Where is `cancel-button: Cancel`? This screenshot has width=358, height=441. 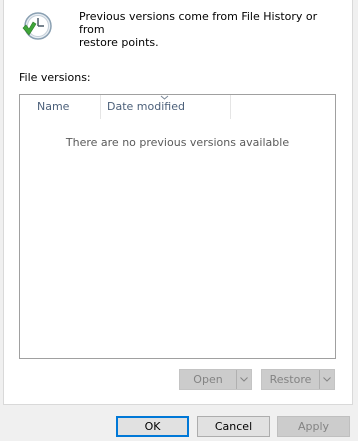
cancel-button: Cancel is located at coordinates (233, 426).